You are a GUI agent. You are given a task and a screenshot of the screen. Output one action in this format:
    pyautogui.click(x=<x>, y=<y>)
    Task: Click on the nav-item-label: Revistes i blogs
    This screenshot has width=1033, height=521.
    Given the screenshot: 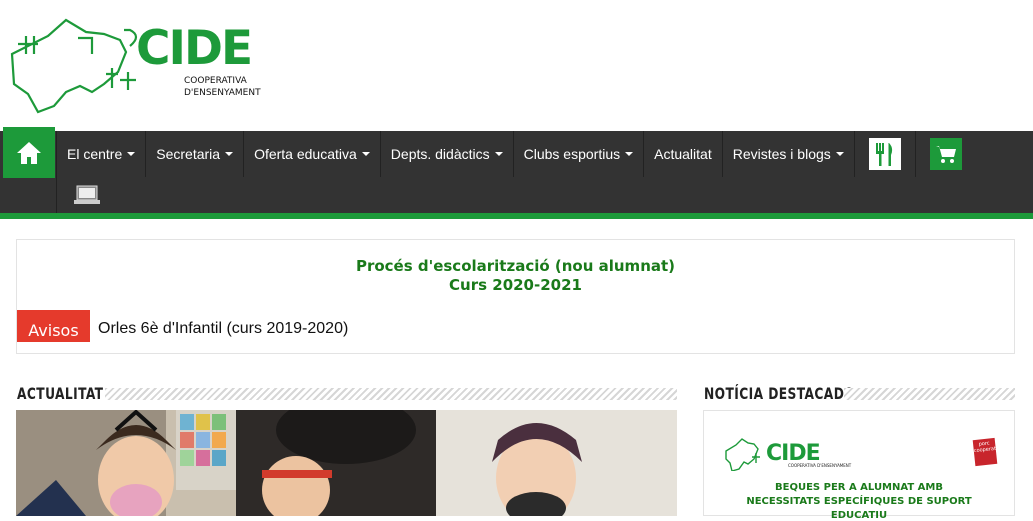 What is the action you would take?
    pyautogui.click(x=781, y=154)
    